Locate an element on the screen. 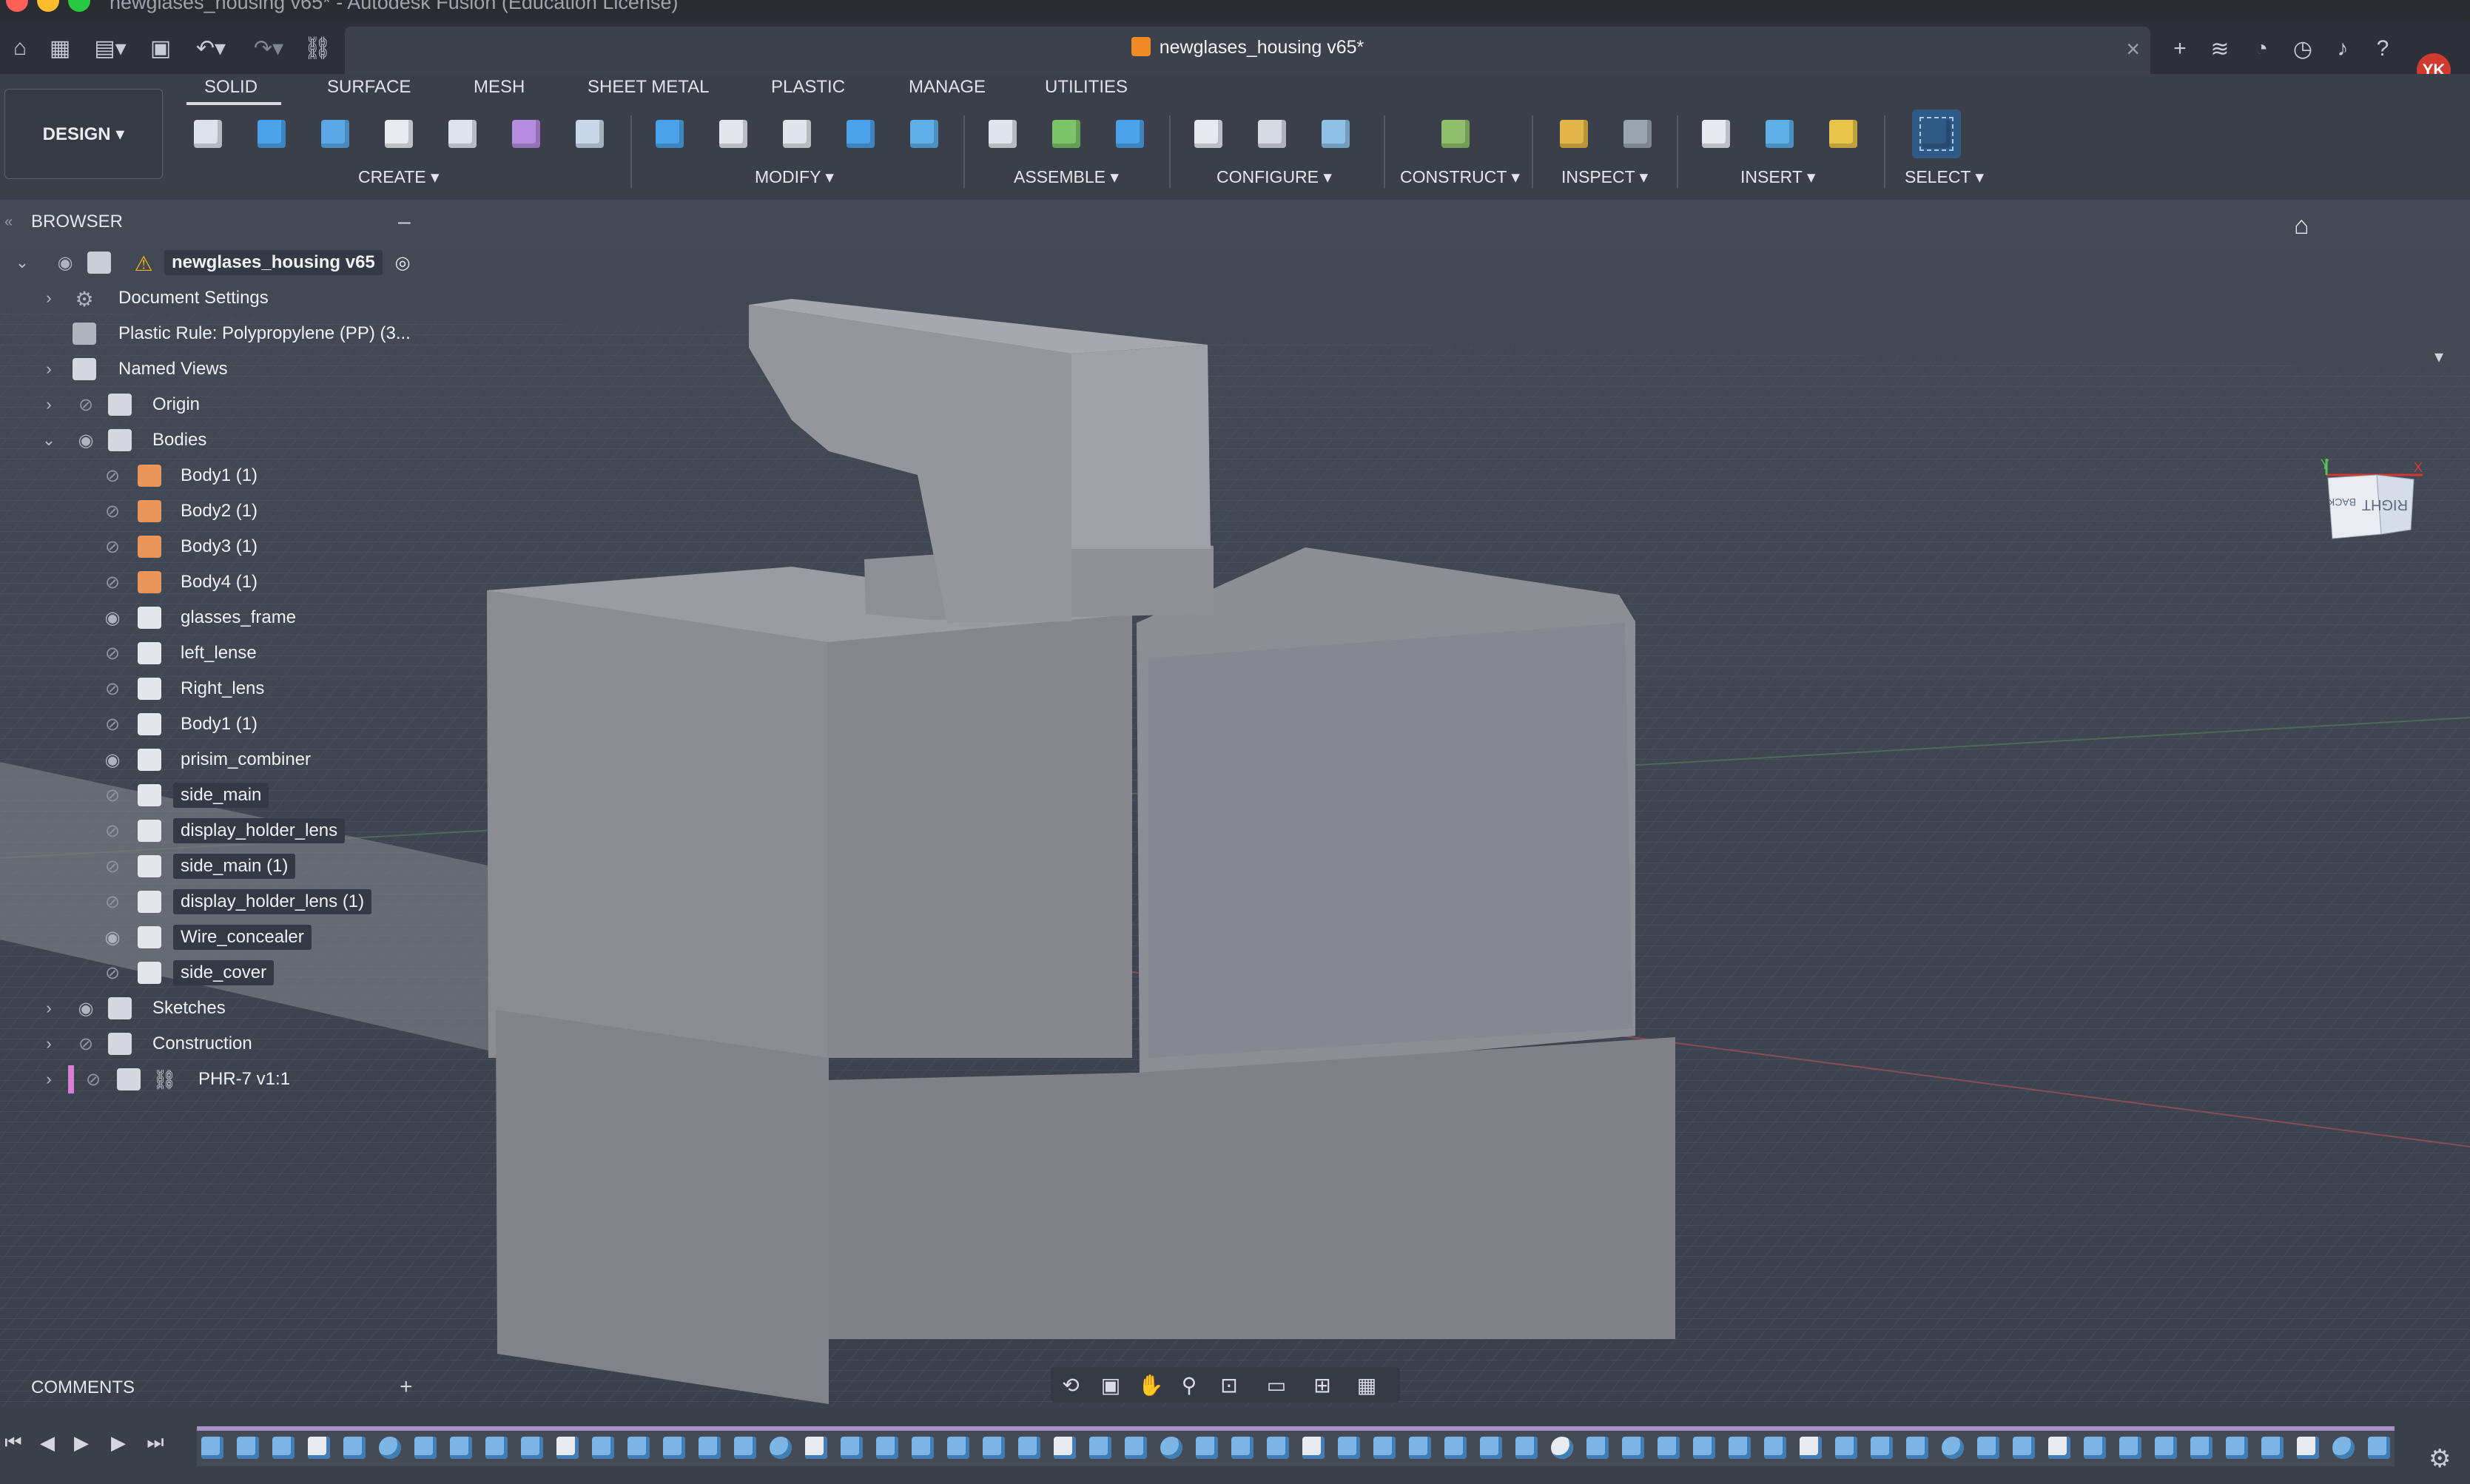  joint-icon is located at coordinates (1066, 133).